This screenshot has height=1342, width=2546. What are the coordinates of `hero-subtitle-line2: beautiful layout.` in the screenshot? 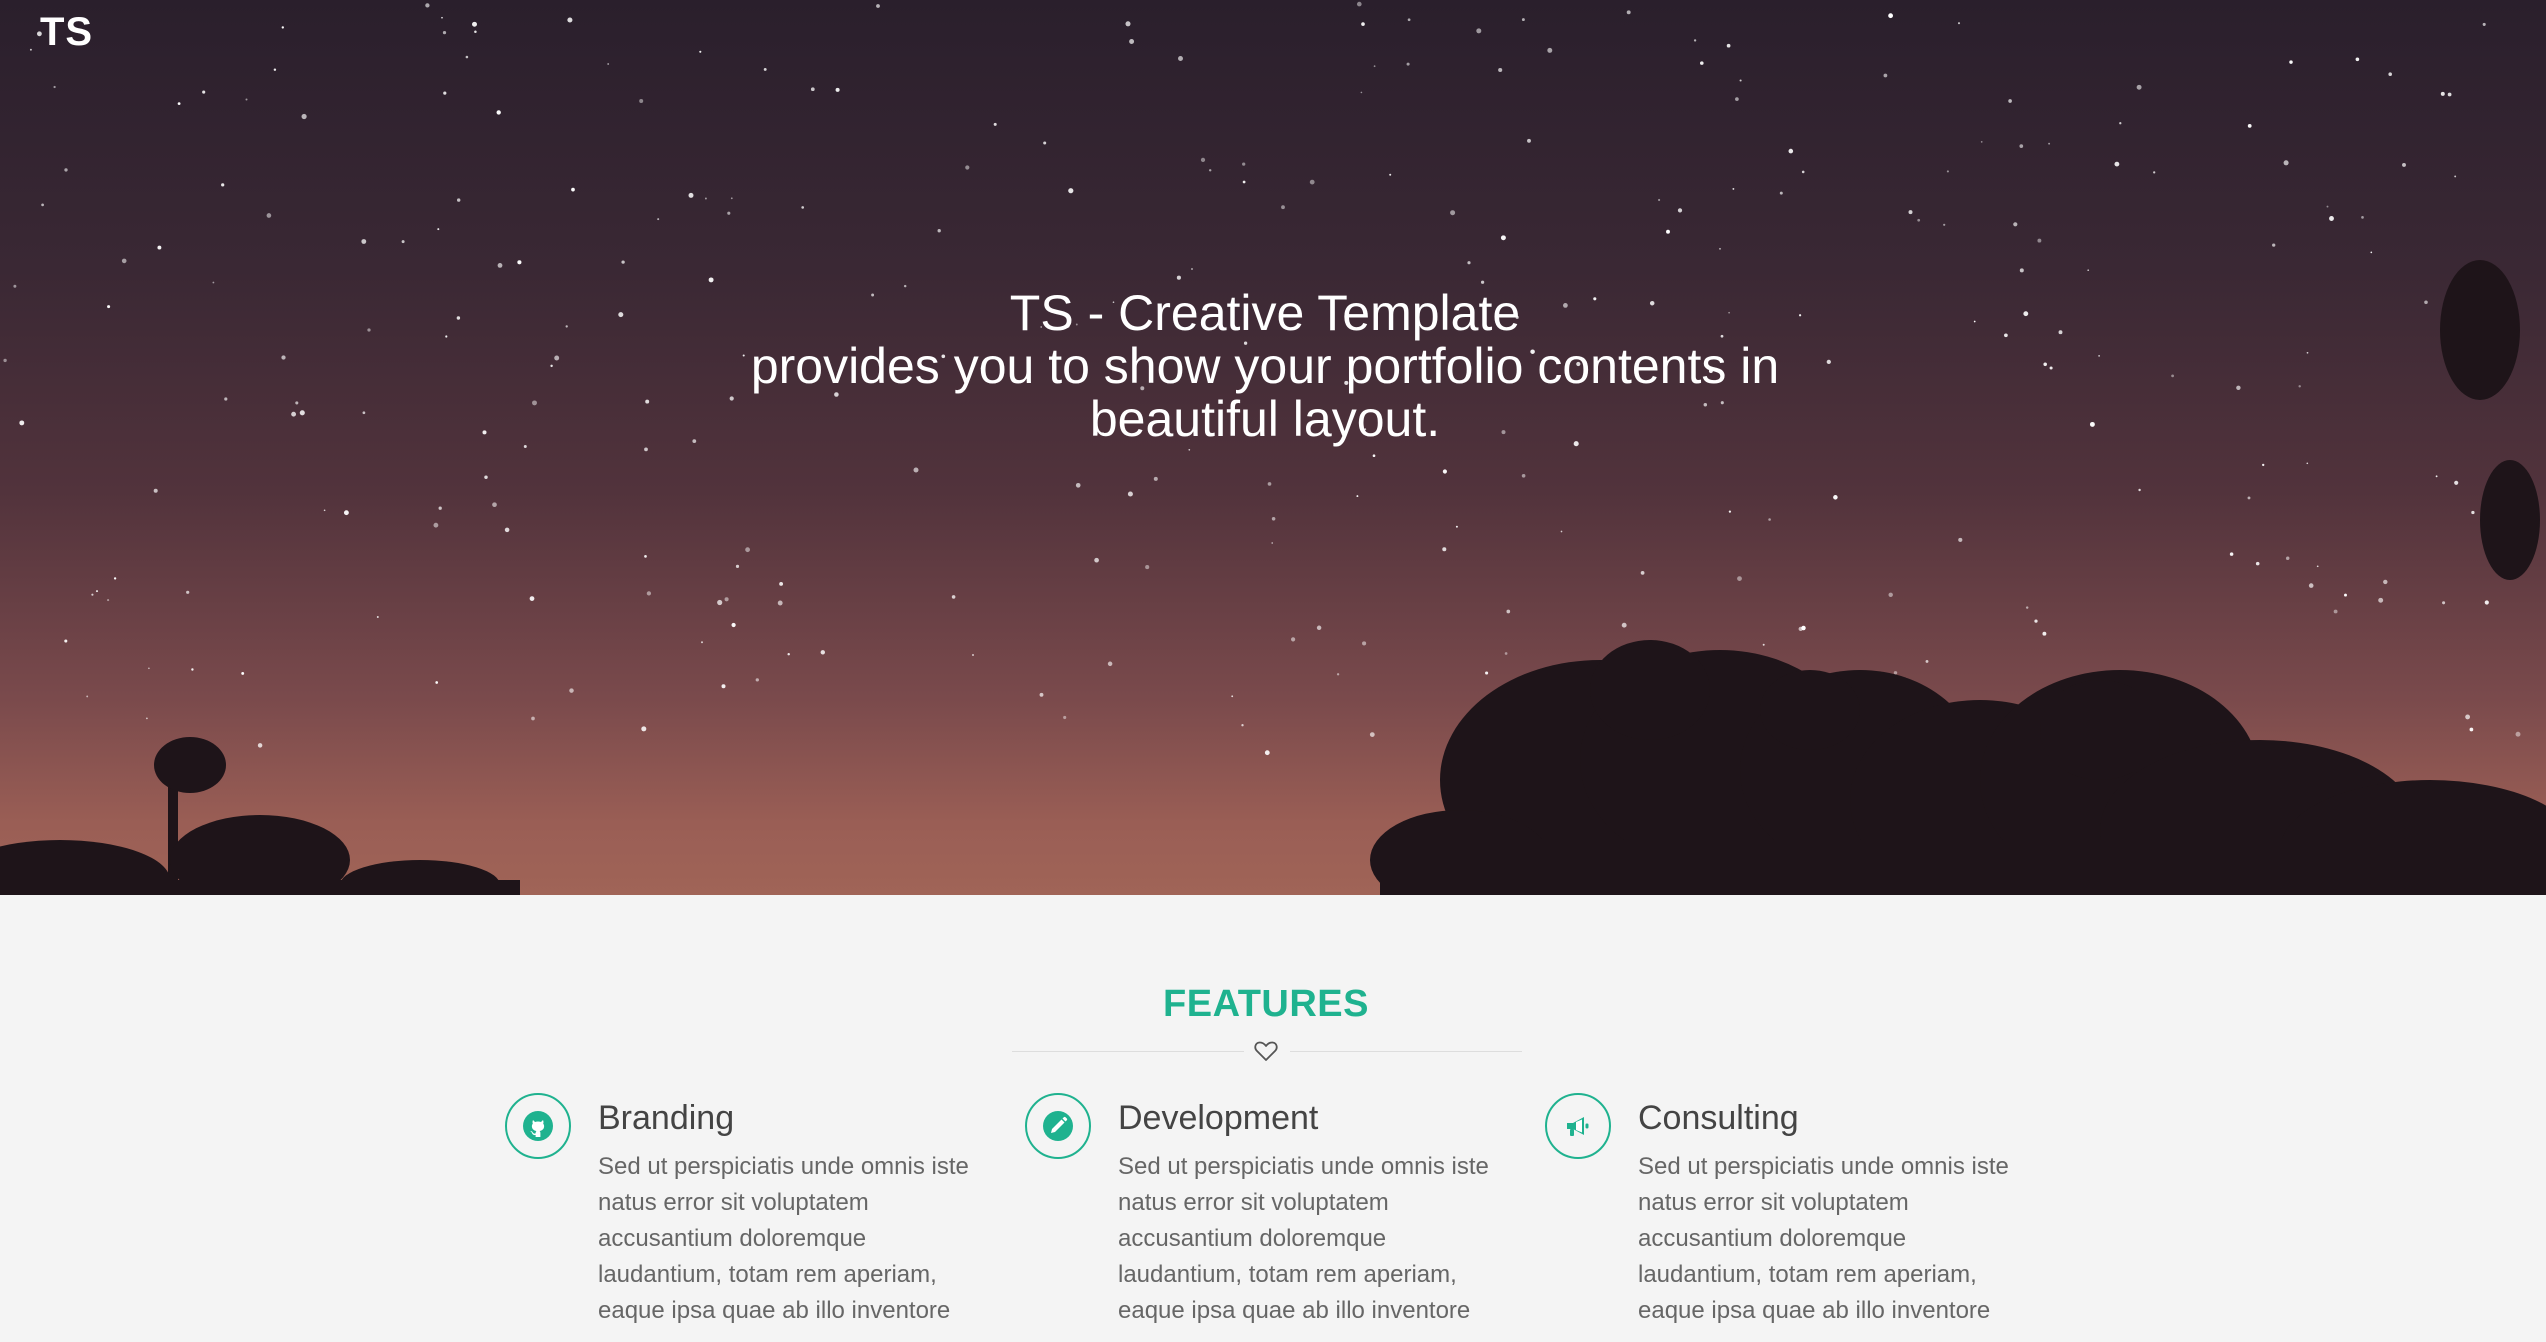 It's located at (1265, 419).